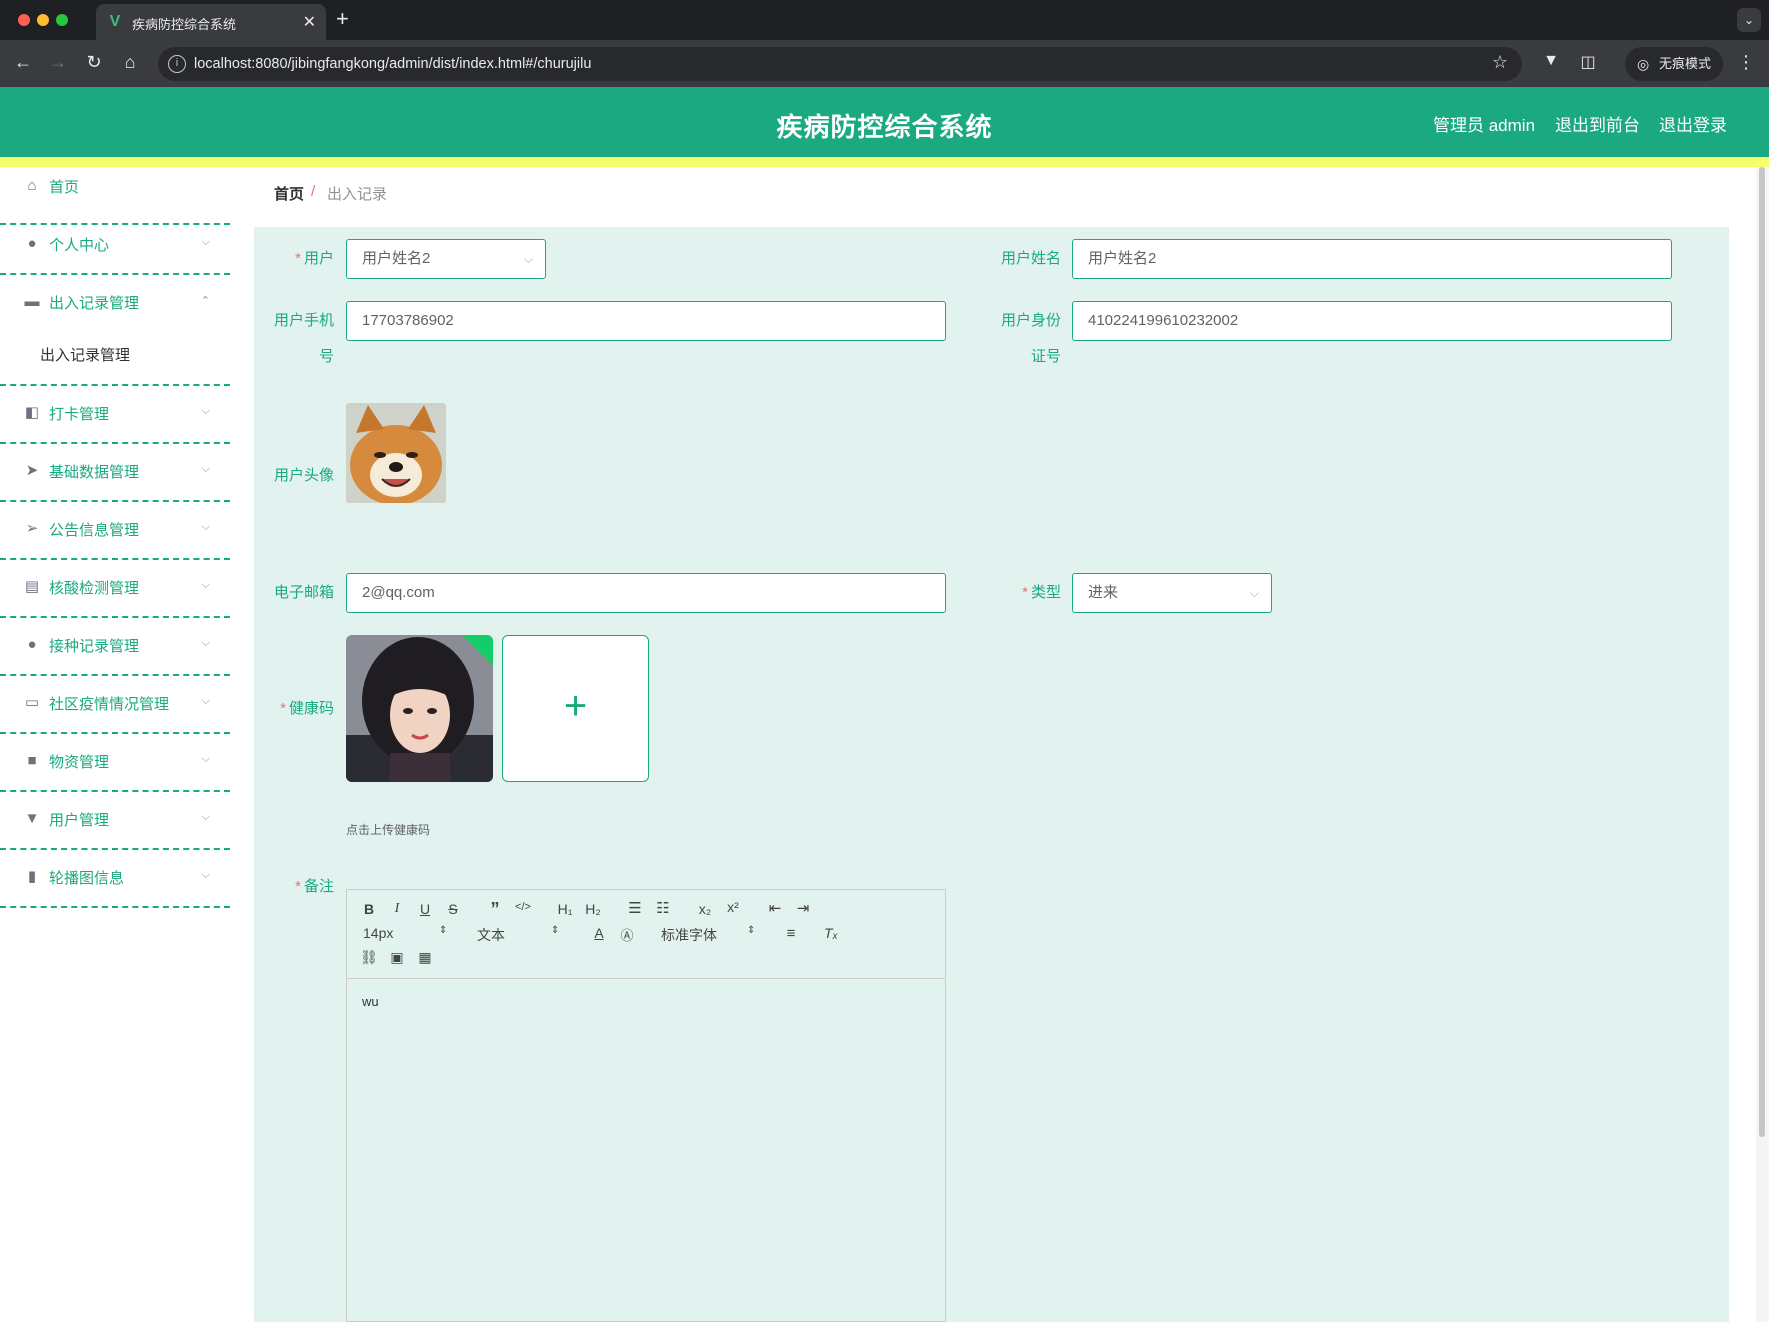  I want to click on font-color-icon: A, so click(599, 933).